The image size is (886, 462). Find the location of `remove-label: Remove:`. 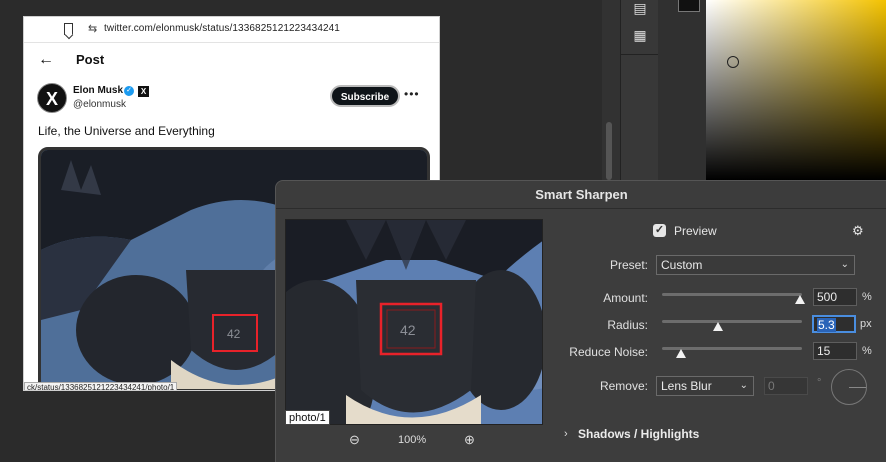

remove-label: Remove: is located at coordinates (623, 386).